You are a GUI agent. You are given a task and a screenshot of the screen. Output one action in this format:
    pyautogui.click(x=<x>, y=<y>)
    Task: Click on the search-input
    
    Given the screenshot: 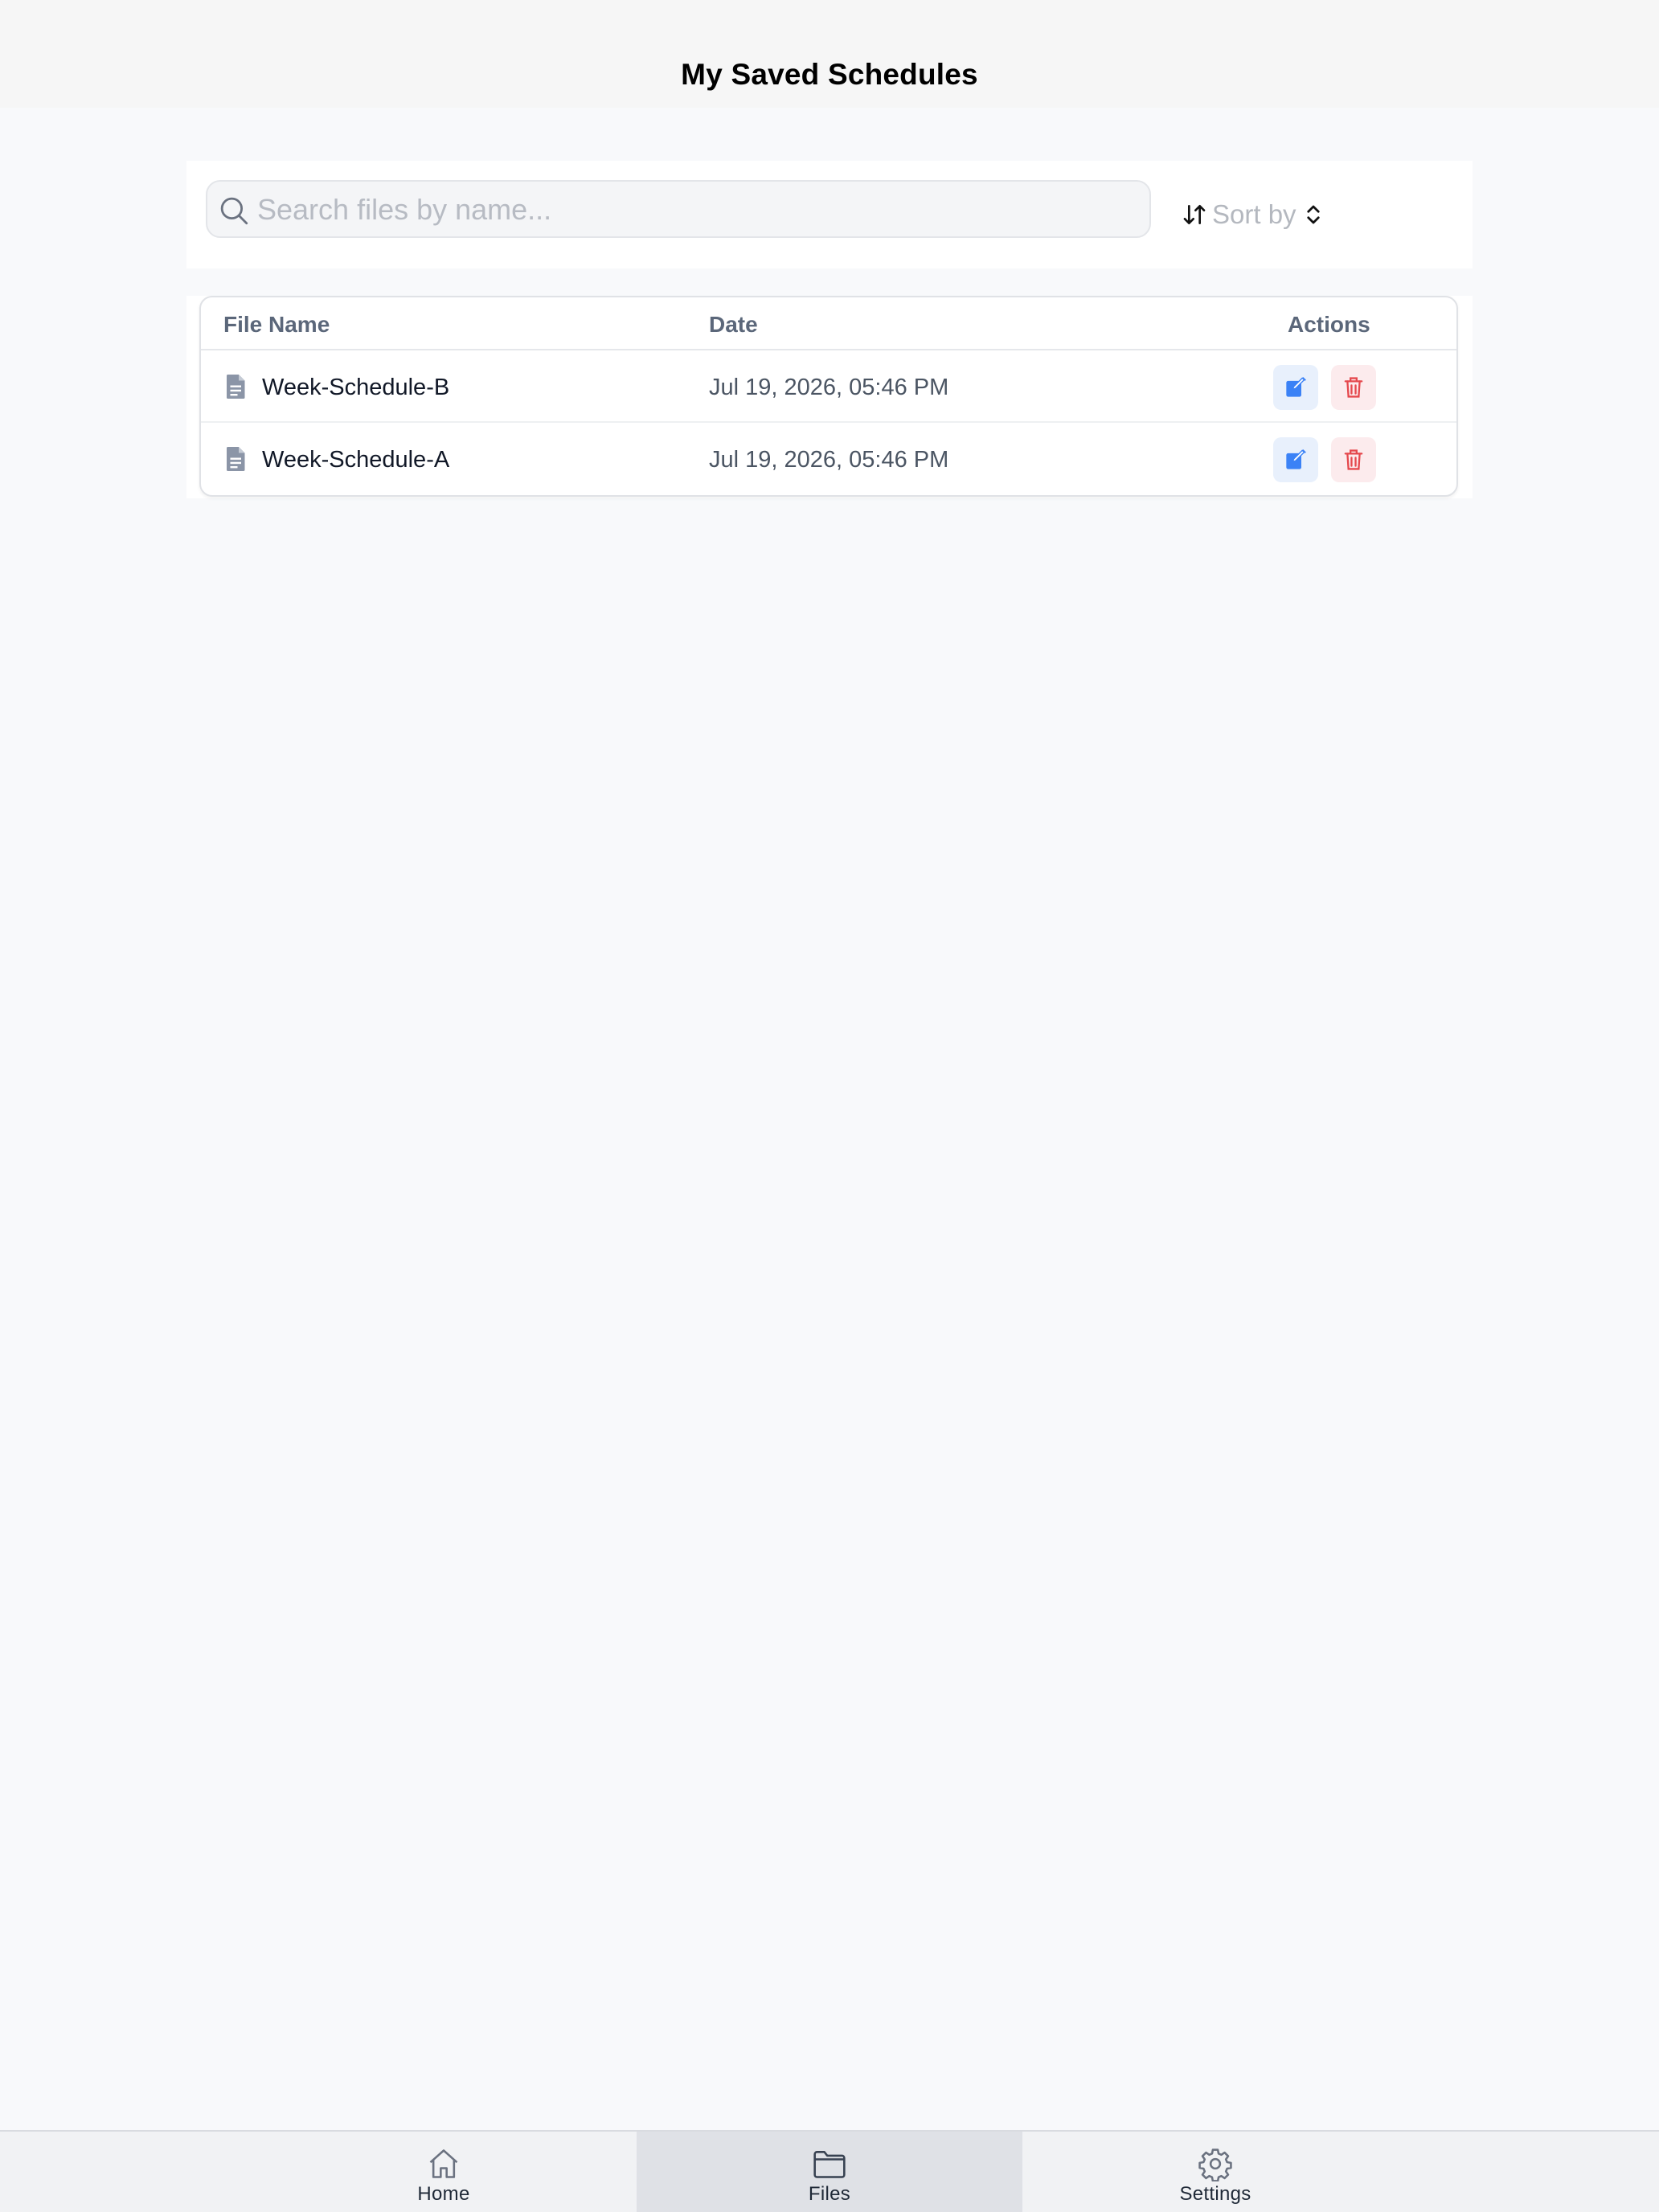 What is the action you would take?
    pyautogui.click(x=699, y=210)
    